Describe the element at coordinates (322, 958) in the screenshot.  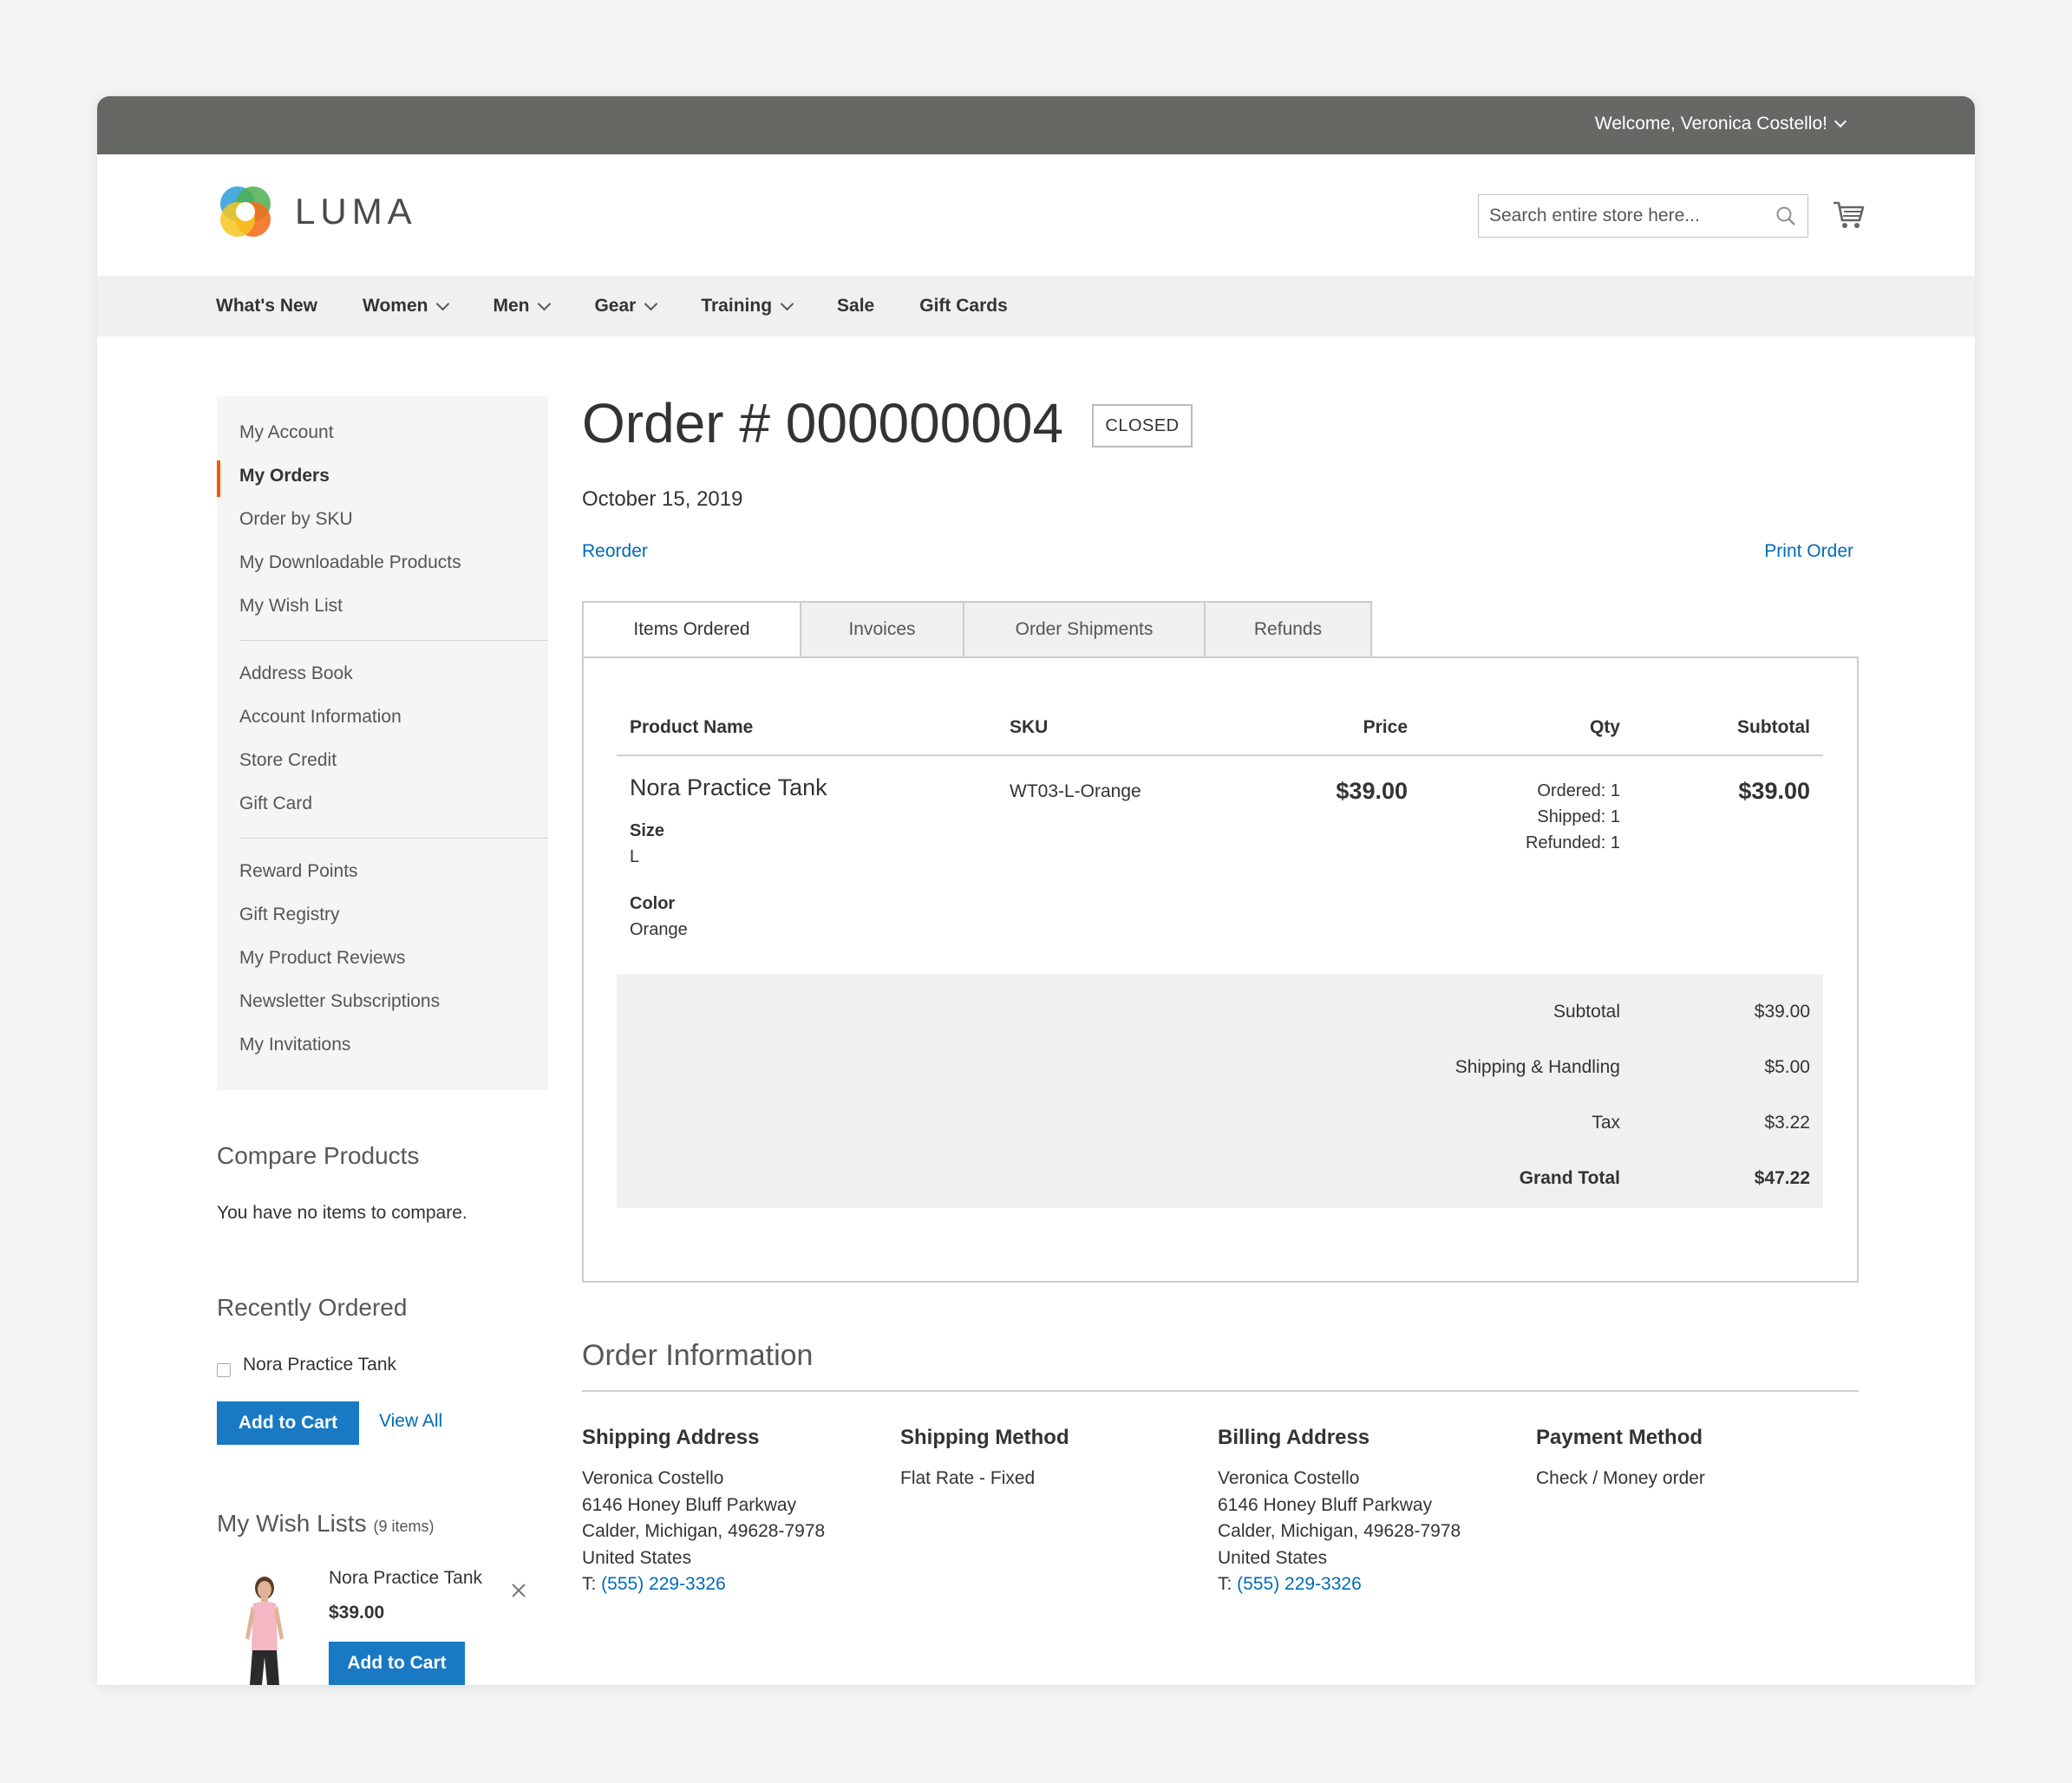
I see `sidebar-item-product-reviews: My Product Reviews` at that location.